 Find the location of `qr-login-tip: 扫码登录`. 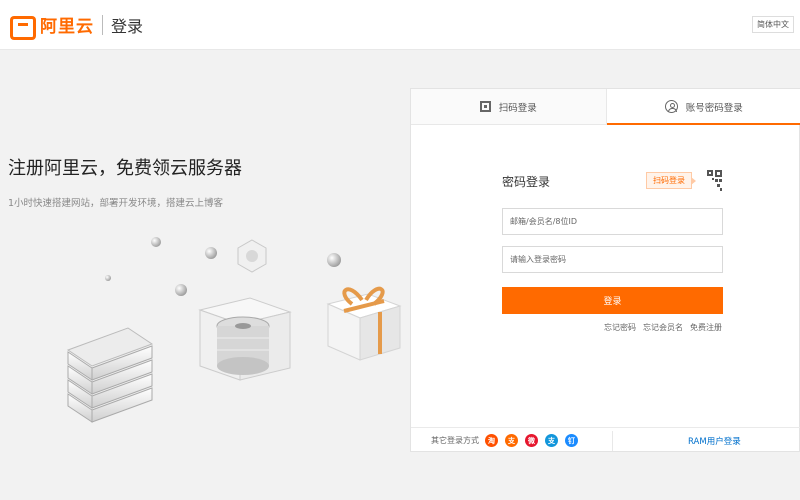

qr-login-tip: 扫码登录 is located at coordinates (671, 180).